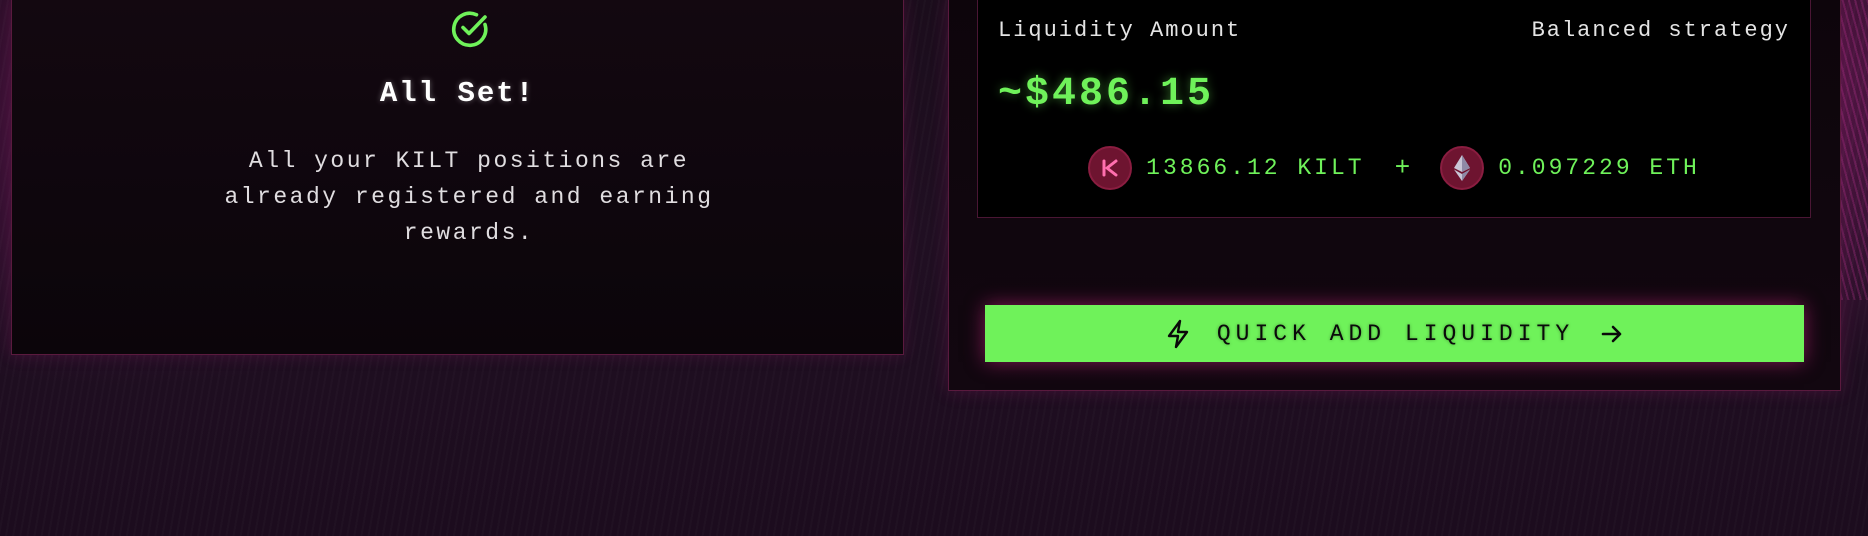 This screenshot has width=1868, height=536. What do you see at coordinates (1660, 30) in the screenshot?
I see `strategy-label: Balanced strategy` at bounding box center [1660, 30].